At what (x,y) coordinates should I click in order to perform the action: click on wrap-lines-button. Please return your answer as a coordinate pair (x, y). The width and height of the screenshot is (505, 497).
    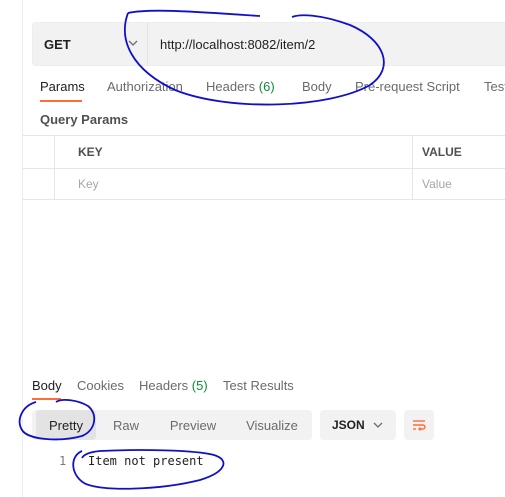
    Looking at the image, I should click on (419, 425).